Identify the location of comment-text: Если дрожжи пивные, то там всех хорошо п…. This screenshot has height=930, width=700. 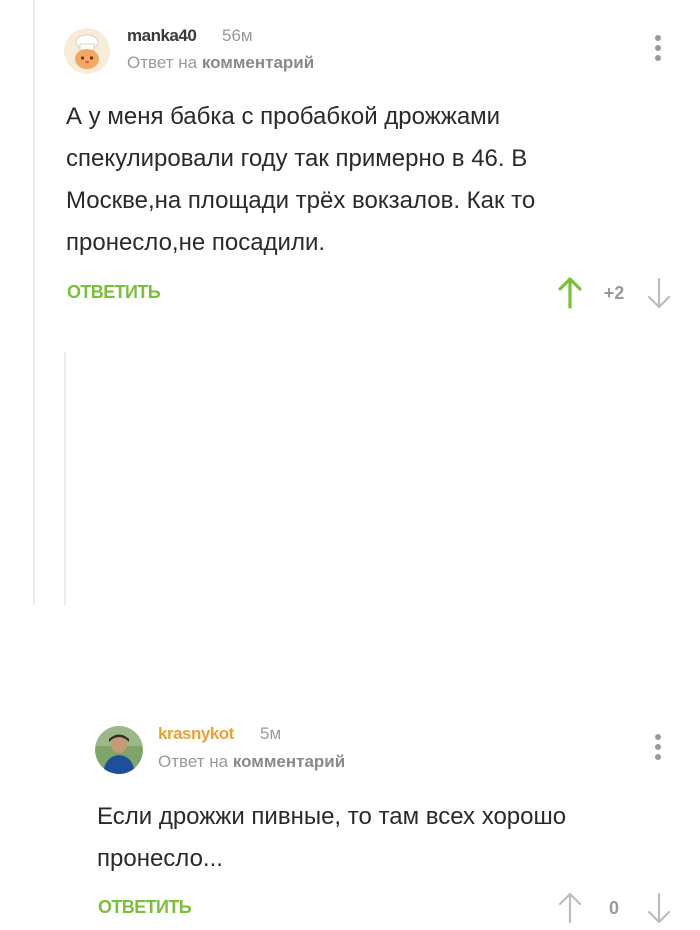
(332, 837).